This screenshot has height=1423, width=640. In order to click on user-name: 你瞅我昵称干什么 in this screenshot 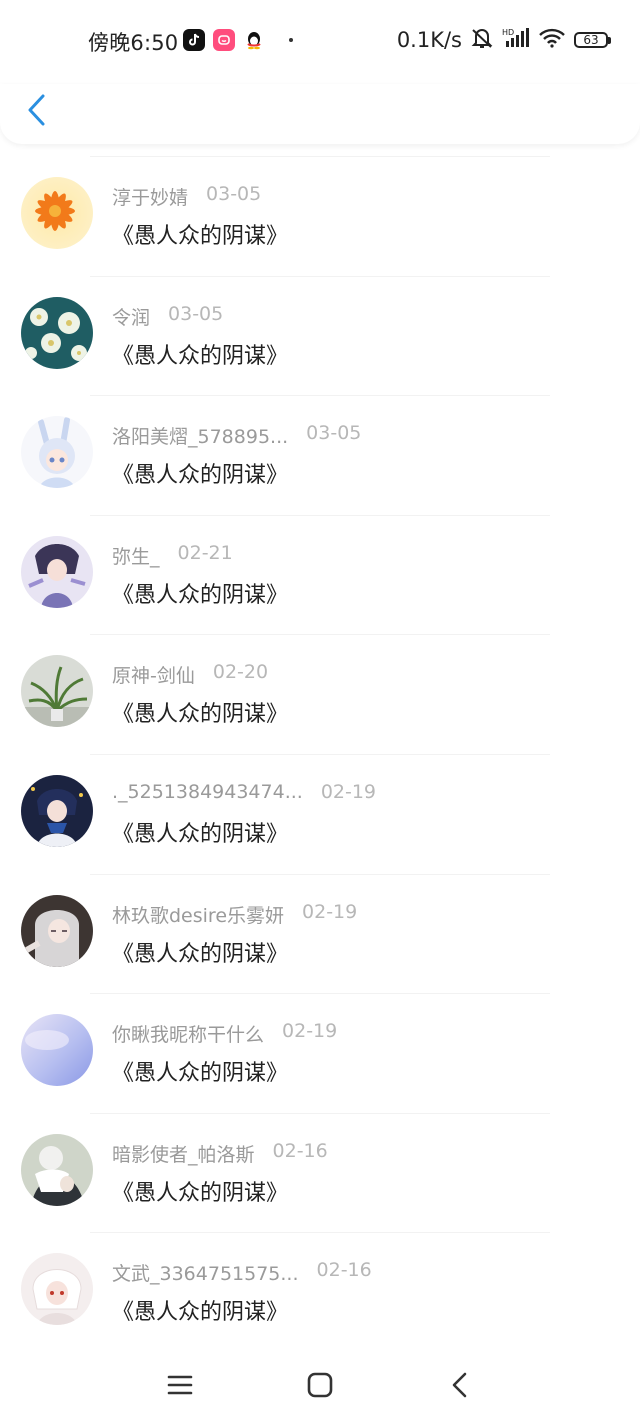, I will do `click(188, 1035)`.